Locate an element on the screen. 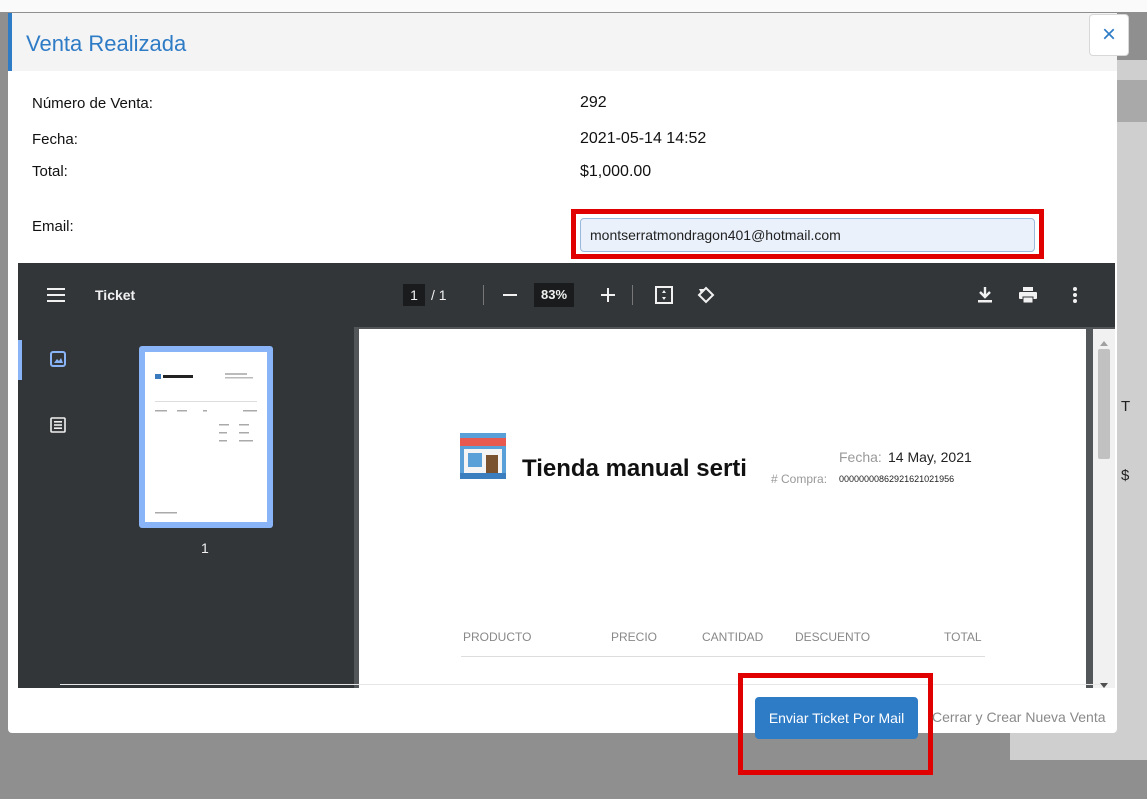  total-value: $1,000.00 is located at coordinates (616, 171).